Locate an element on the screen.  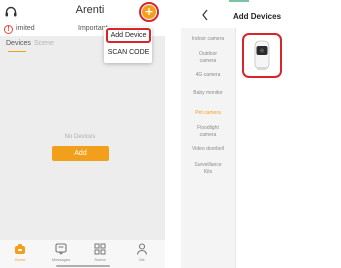
empty-state-text: No Devices is located at coordinates (80, 137).